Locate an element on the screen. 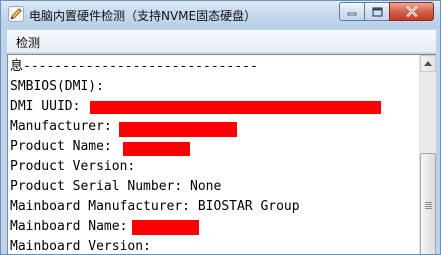 This screenshot has width=441, height=255. pencil-icon is located at coordinates (16, 14).